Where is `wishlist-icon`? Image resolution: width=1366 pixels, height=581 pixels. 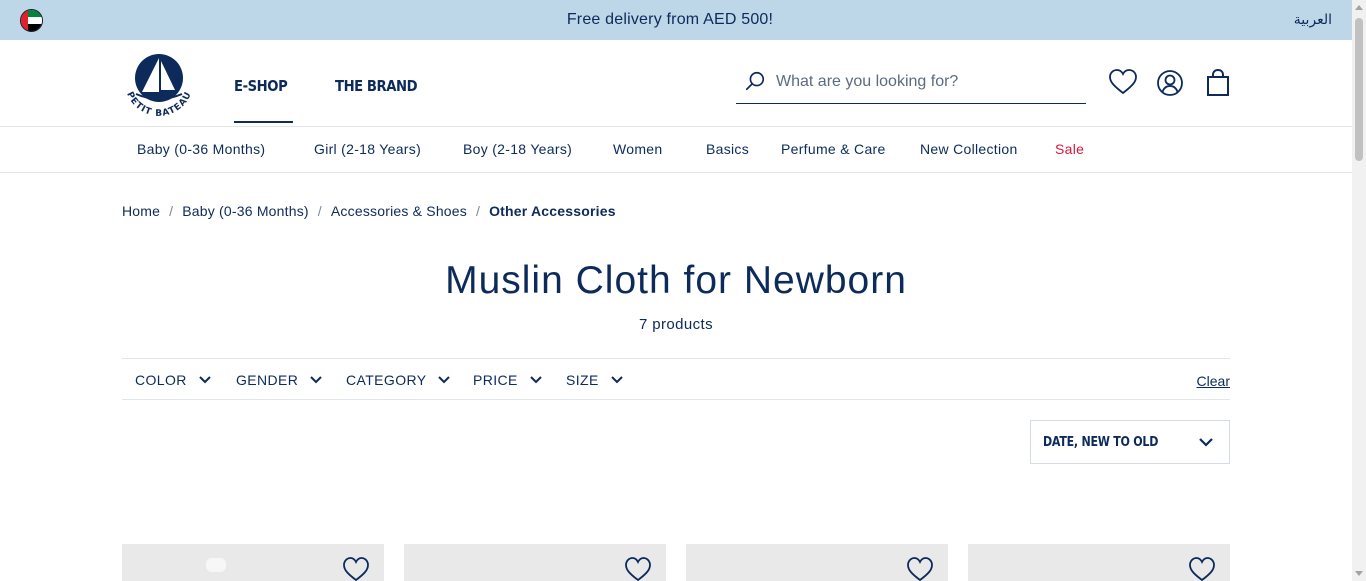 wishlist-icon is located at coordinates (1123, 83).